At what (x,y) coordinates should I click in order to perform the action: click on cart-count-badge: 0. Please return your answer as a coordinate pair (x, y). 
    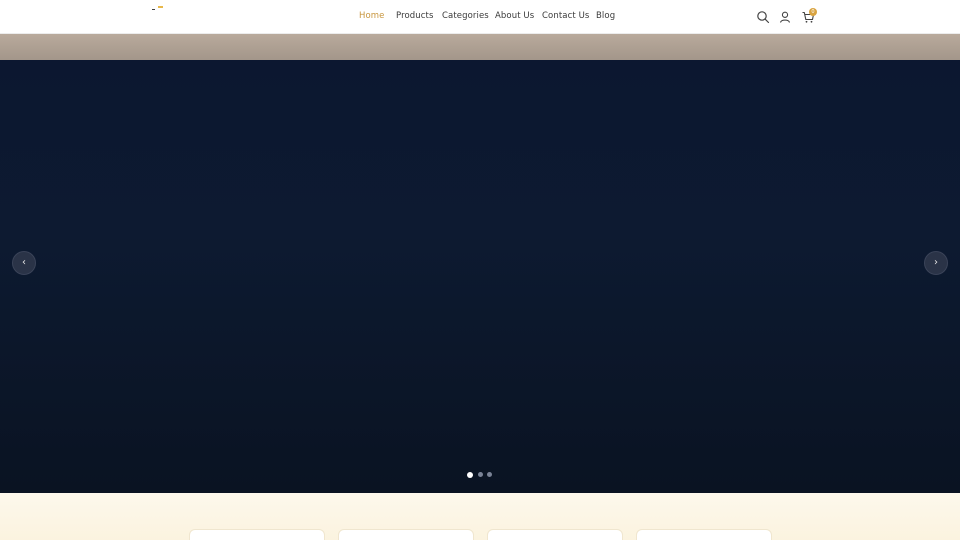
    Looking at the image, I should click on (813, 12).